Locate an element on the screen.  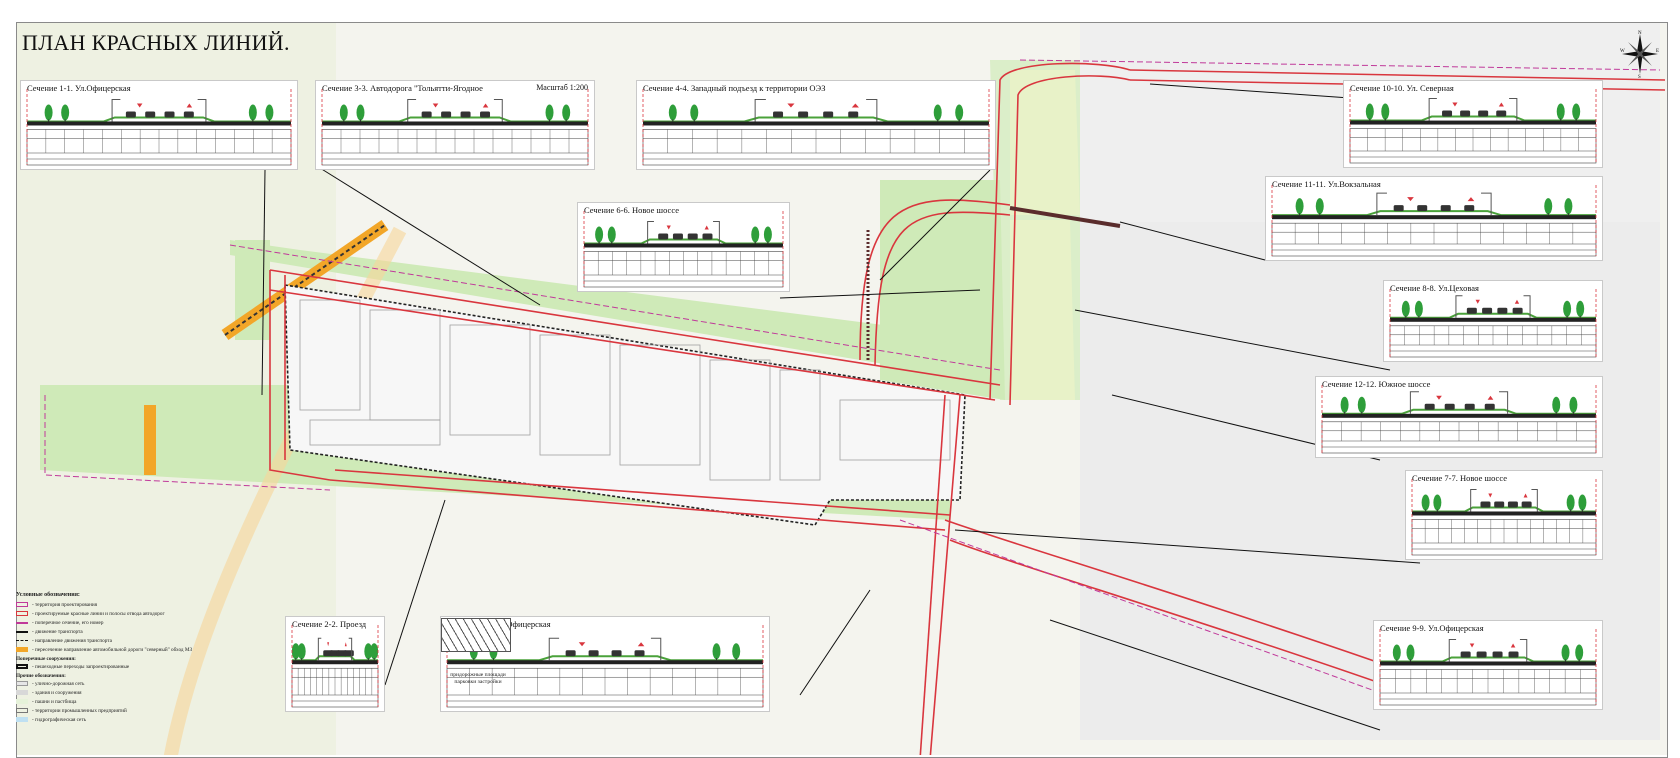
legend-item: - территория проектирования is located at coordinates (136, 604).